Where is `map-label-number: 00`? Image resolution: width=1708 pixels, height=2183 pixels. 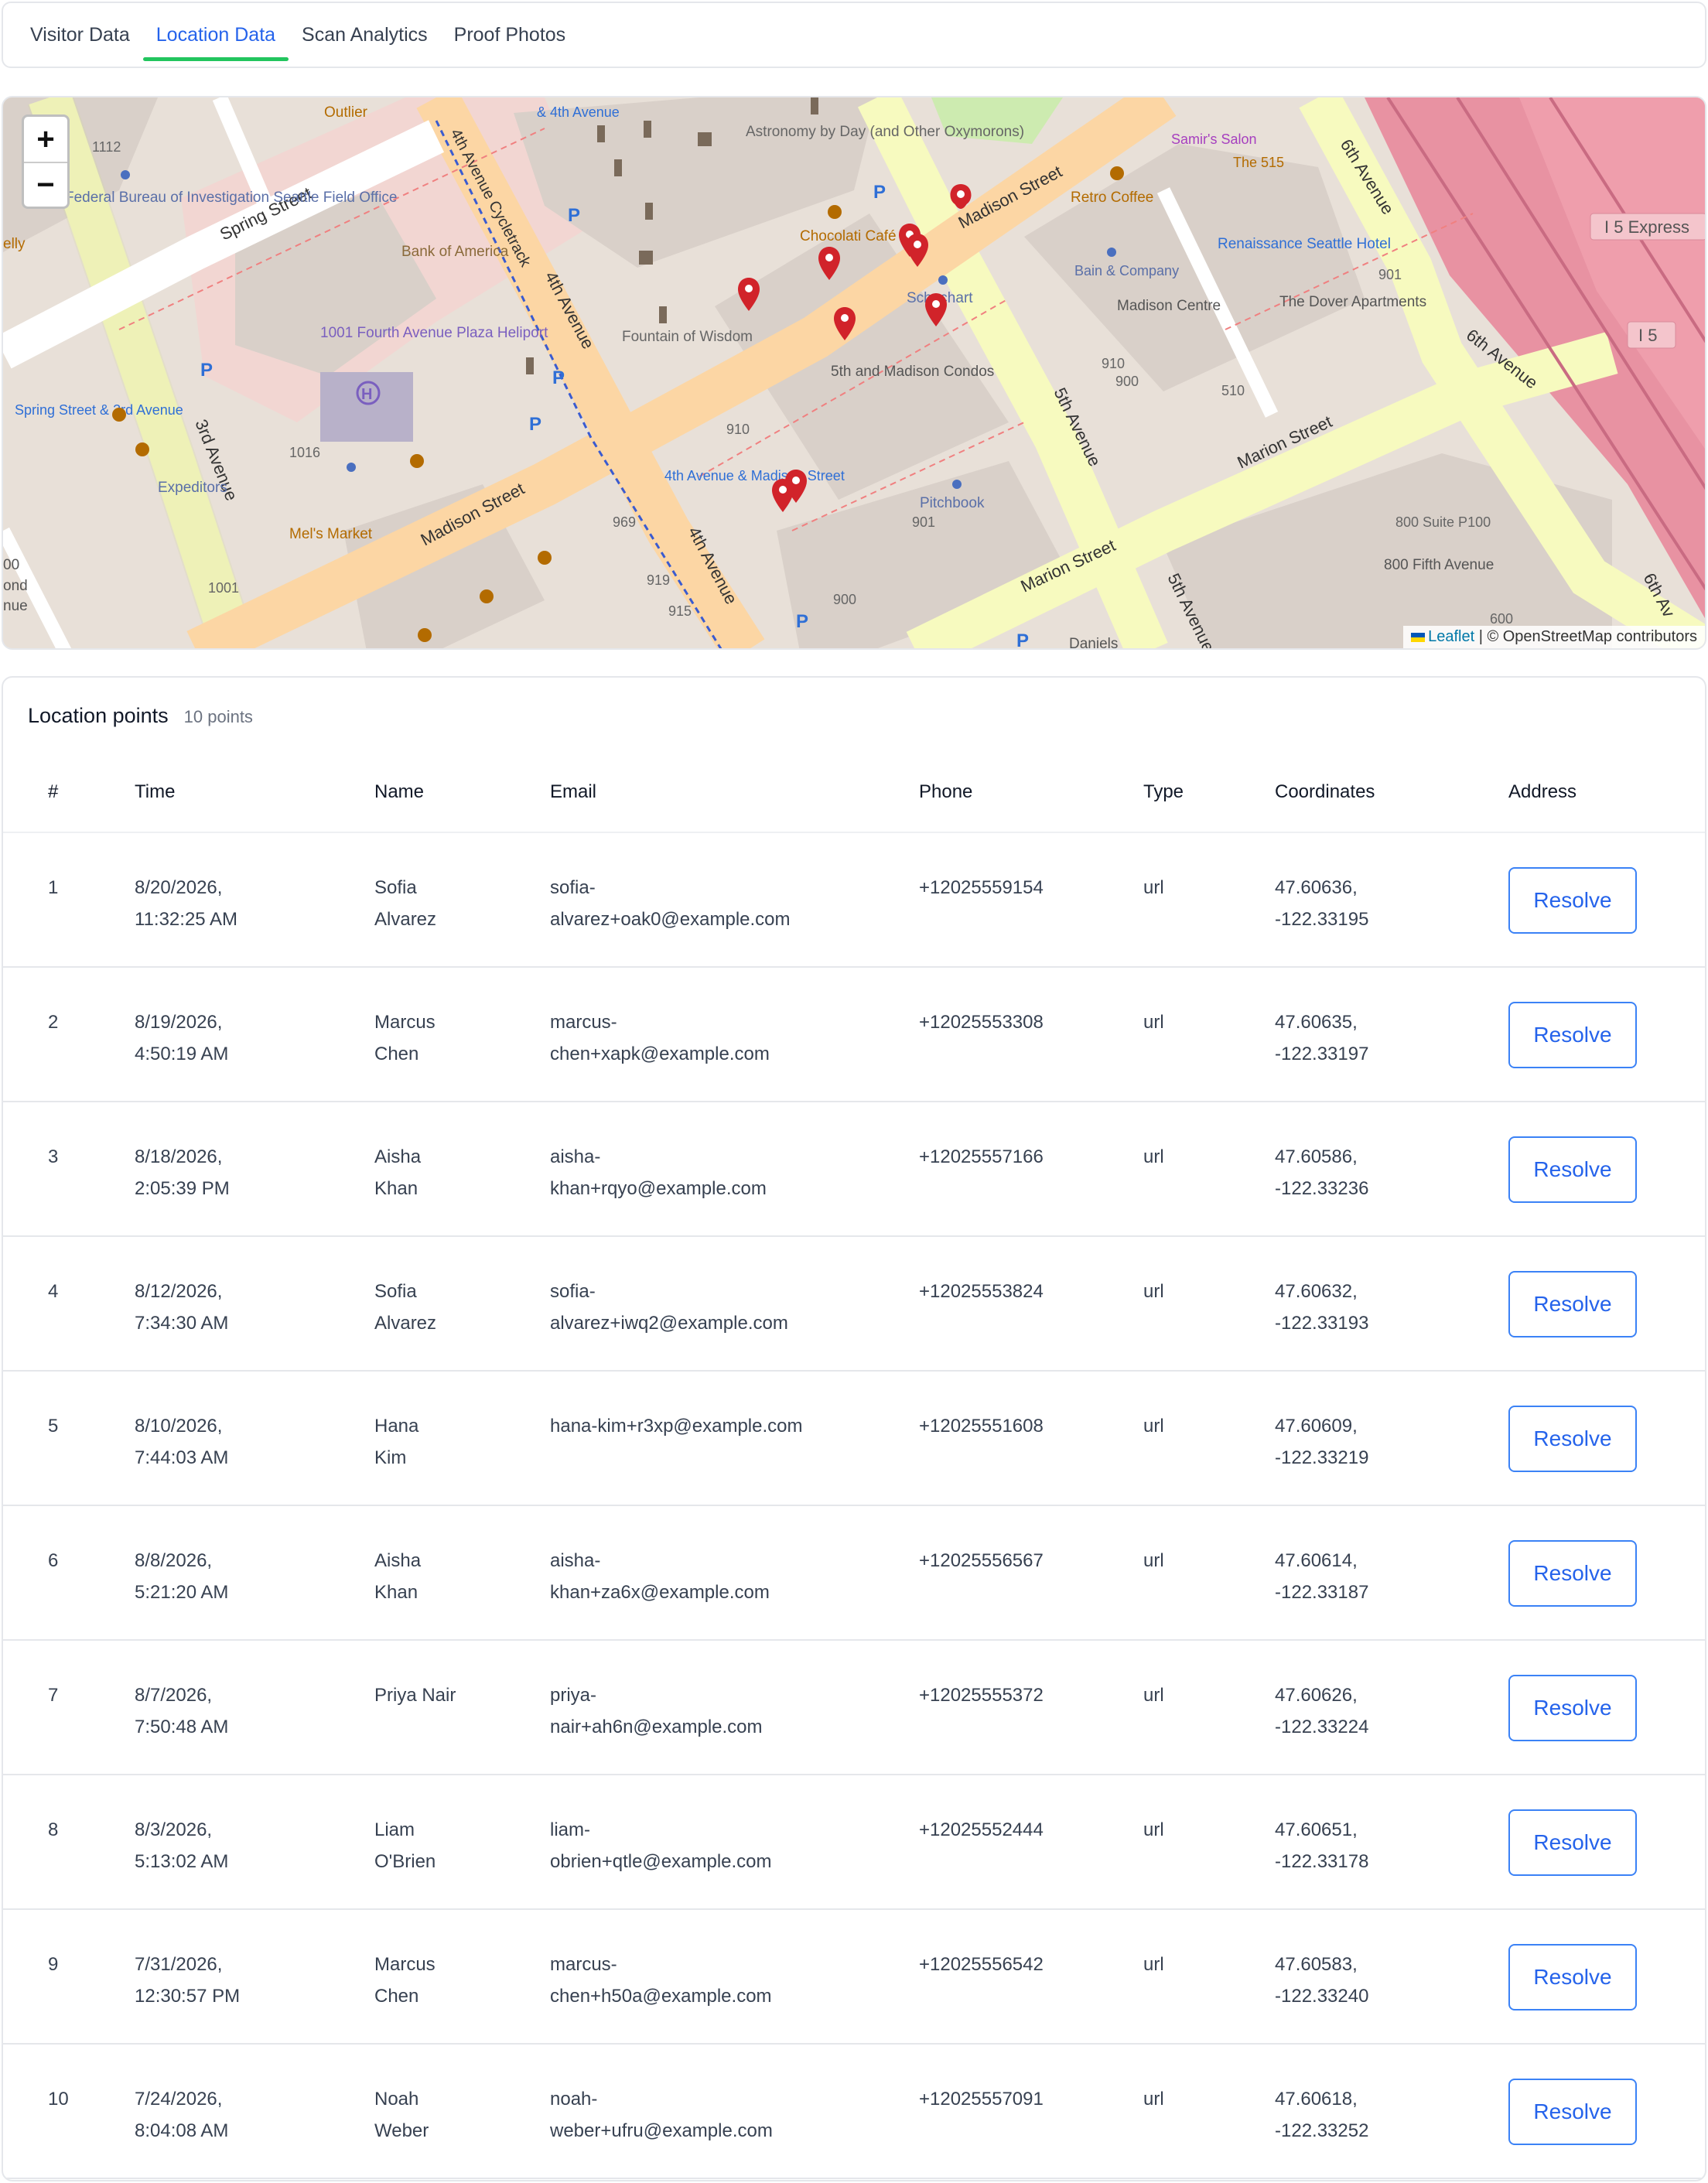 map-label-number: 00 is located at coordinates (11, 565).